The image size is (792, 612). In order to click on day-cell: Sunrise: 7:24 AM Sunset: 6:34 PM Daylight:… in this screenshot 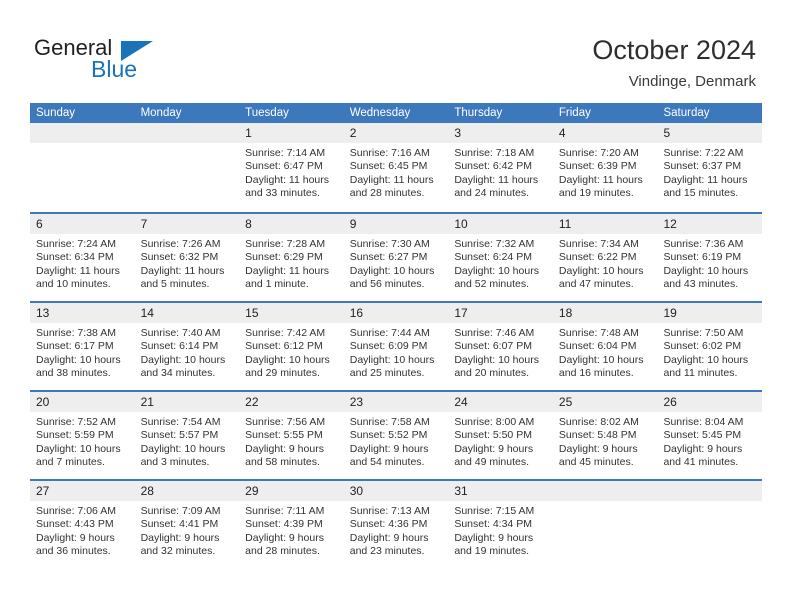, I will do `click(82, 267)`.